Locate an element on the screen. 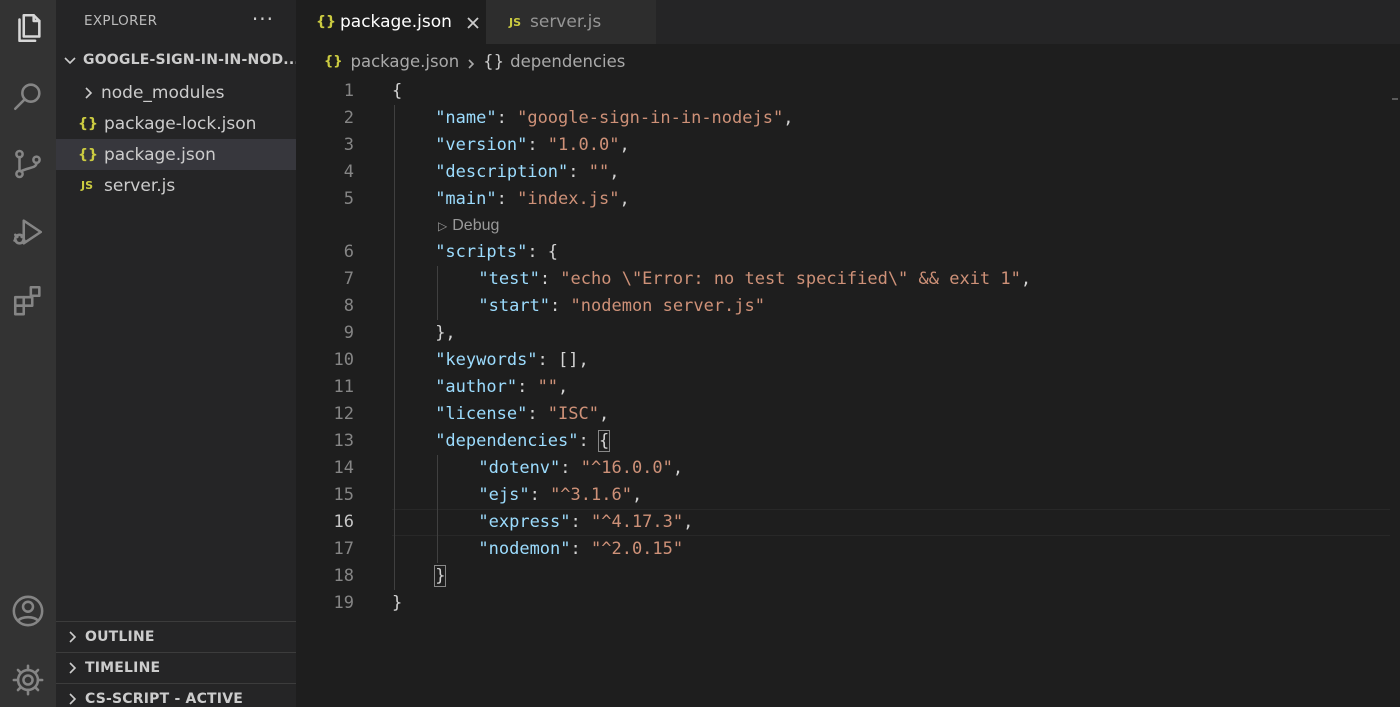 The image size is (1400, 707). run-debug-icon is located at coordinates (28, 232).